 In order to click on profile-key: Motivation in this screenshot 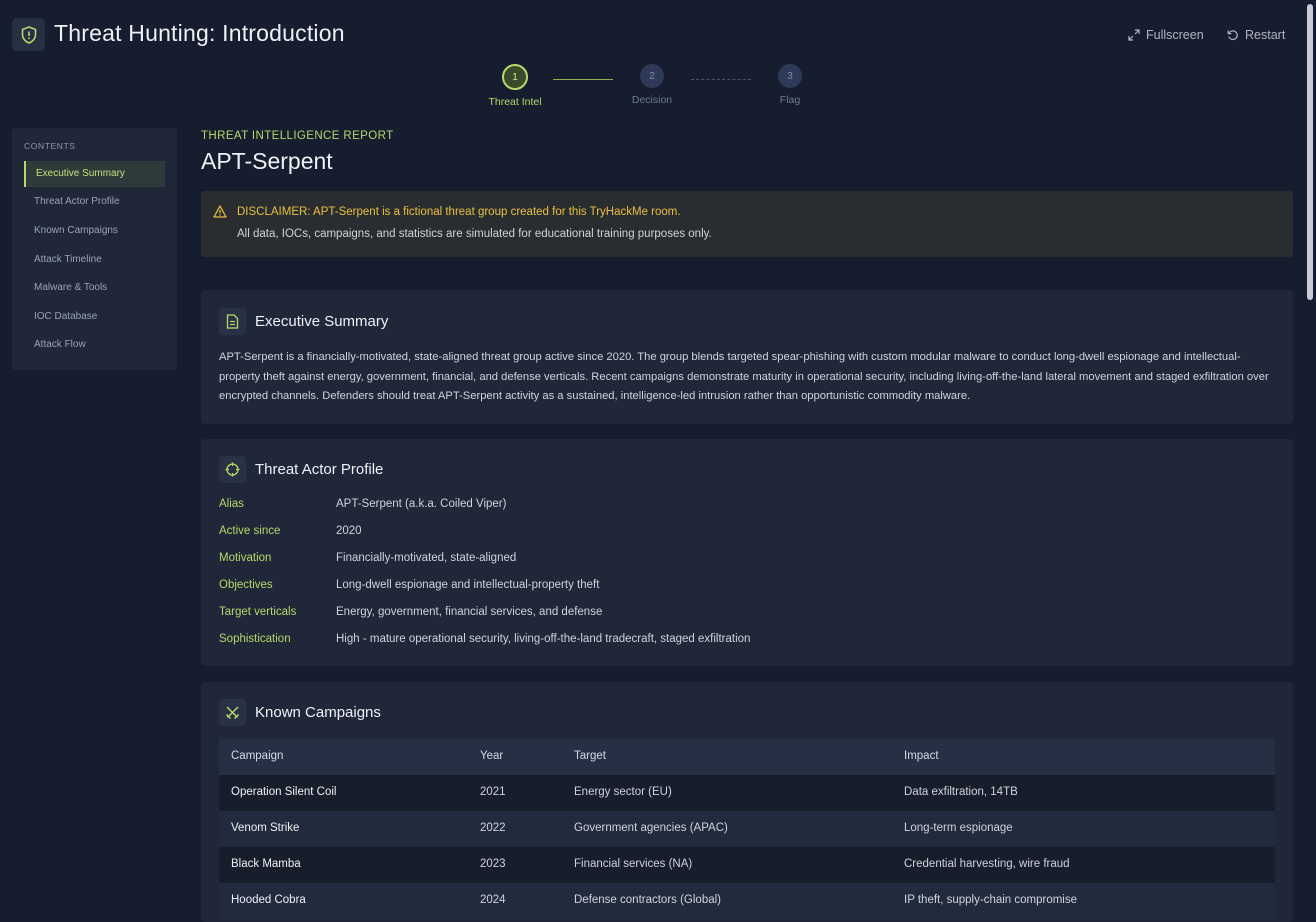, I will do `click(245, 558)`.